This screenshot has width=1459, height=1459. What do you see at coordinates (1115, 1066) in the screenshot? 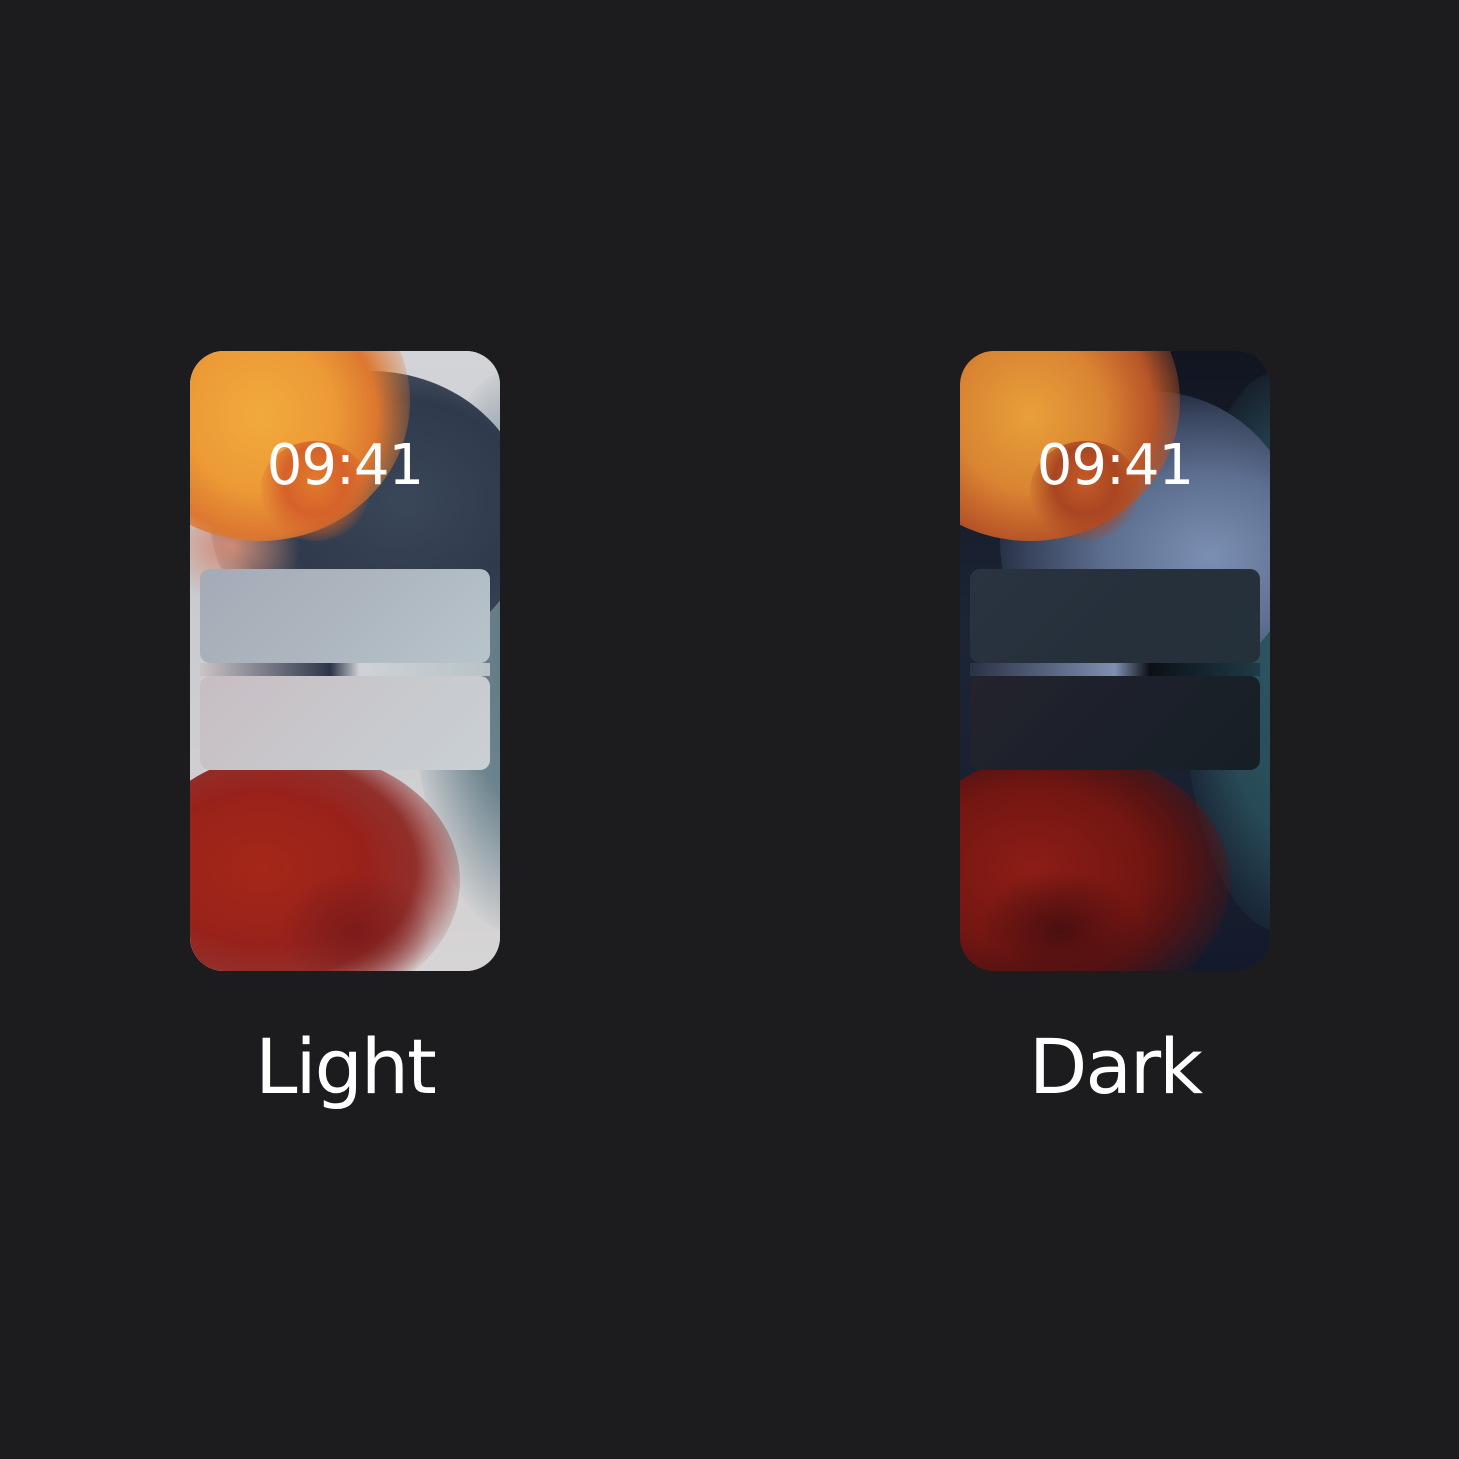
I see `appearance-label-dark: Dark` at bounding box center [1115, 1066].